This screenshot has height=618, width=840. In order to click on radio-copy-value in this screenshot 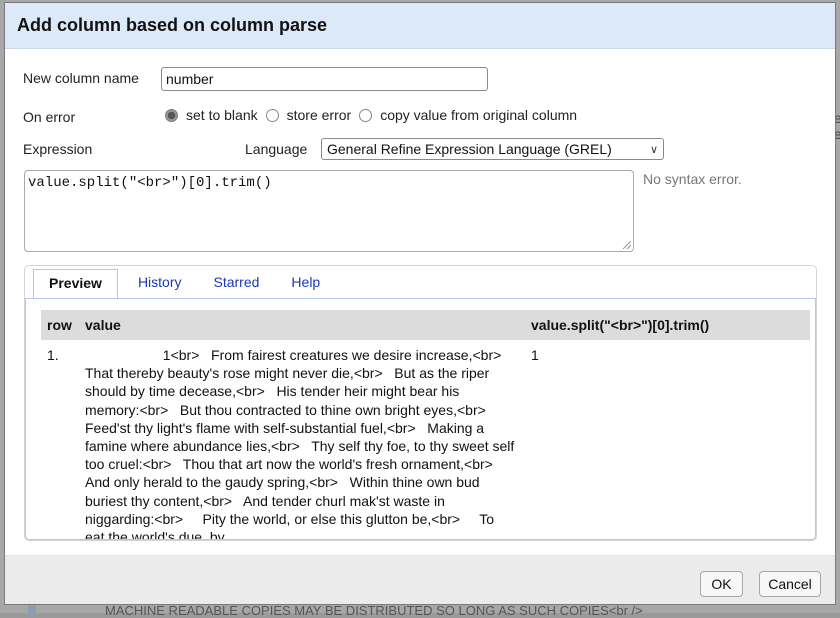, I will do `click(366, 115)`.